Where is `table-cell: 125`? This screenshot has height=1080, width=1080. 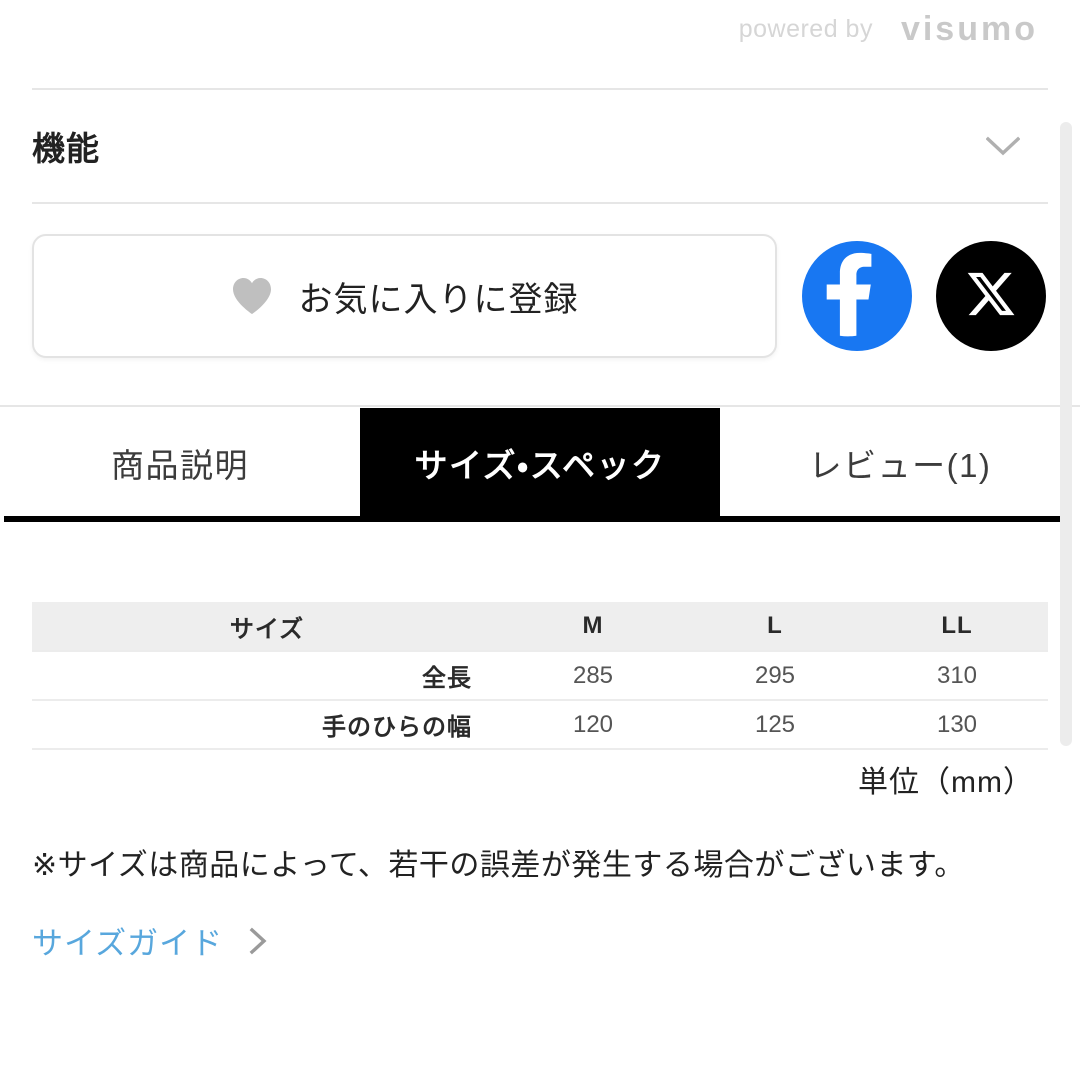
table-cell: 125 is located at coordinates (775, 724).